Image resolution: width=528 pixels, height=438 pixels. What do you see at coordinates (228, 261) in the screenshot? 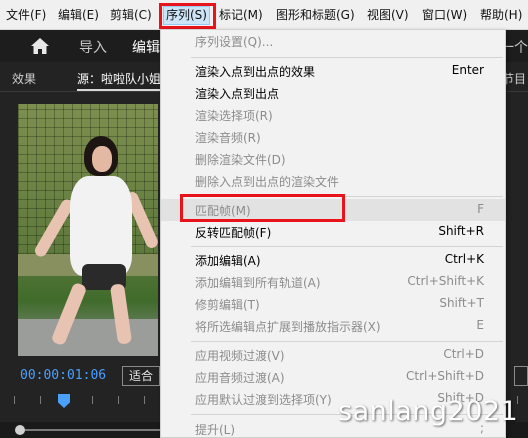
I see `menu-item-label: 添加编辑(A)` at bounding box center [228, 261].